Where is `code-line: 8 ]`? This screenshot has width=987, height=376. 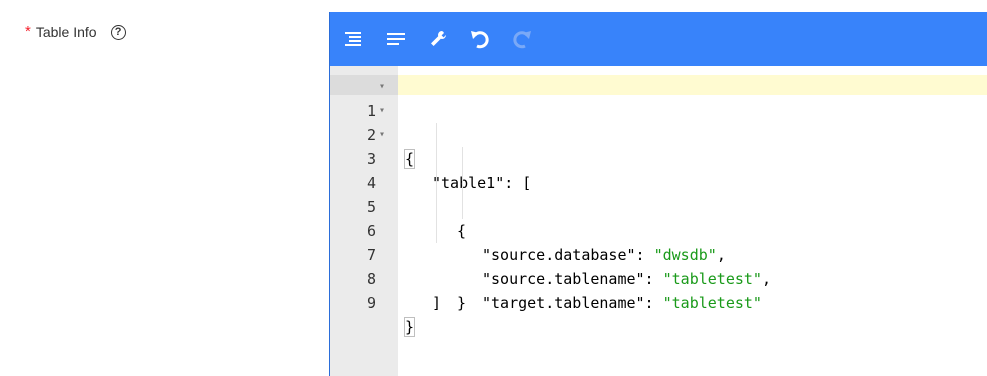 code-line: 8 ] is located at coordinates (658, 277).